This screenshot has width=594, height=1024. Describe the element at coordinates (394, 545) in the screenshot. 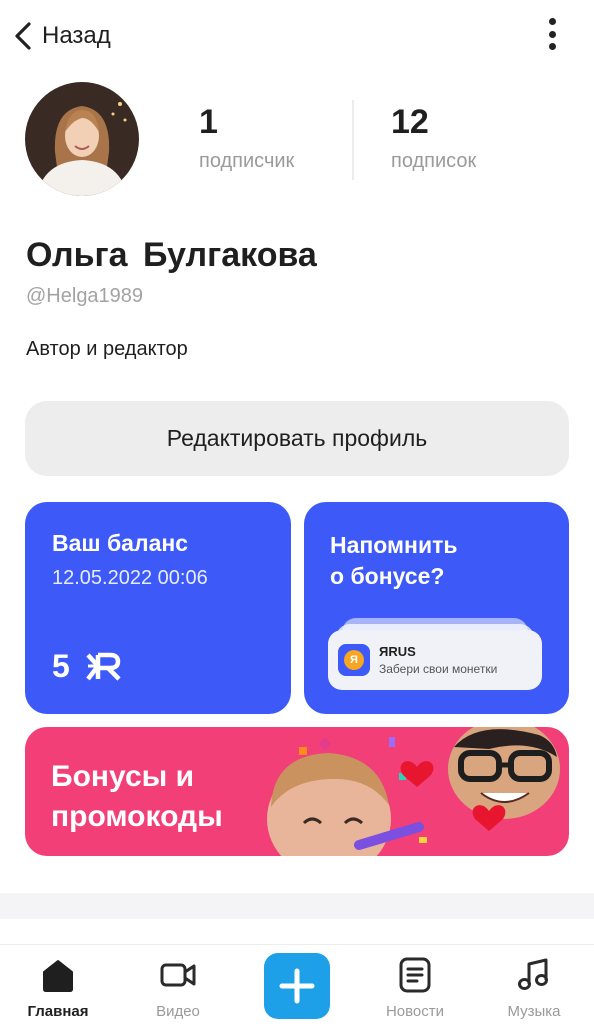

I see `reminder-title-line1: Напомнить` at that location.